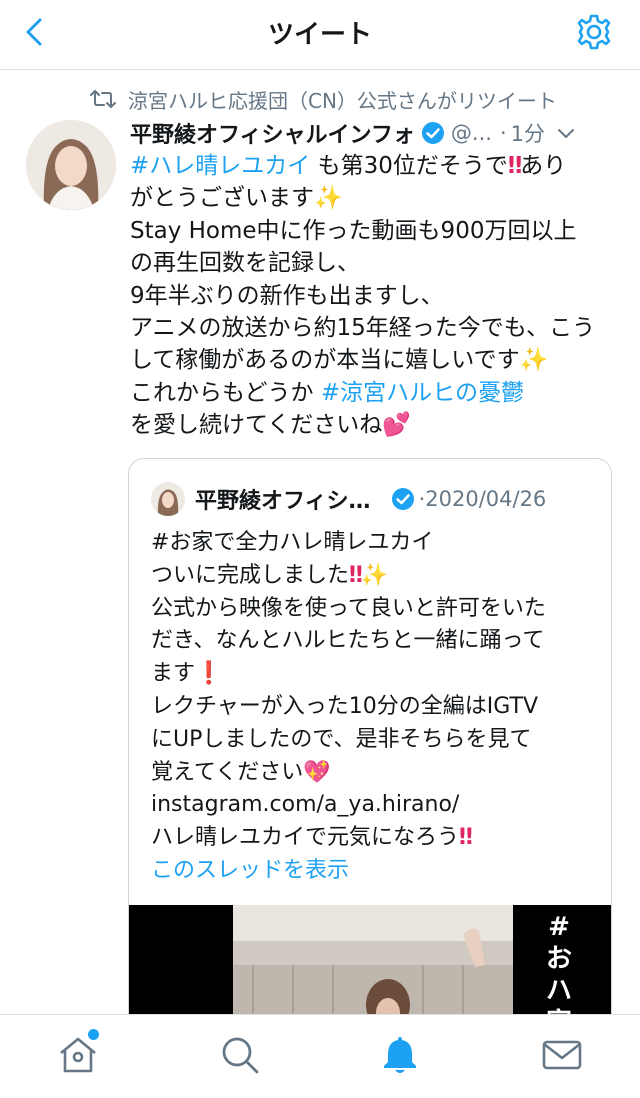 This screenshot has width=640, height=1098. Describe the element at coordinates (272, 133) in the screenshot. I see `author-name: 平野綾オフィシャルインフォ` at that location.